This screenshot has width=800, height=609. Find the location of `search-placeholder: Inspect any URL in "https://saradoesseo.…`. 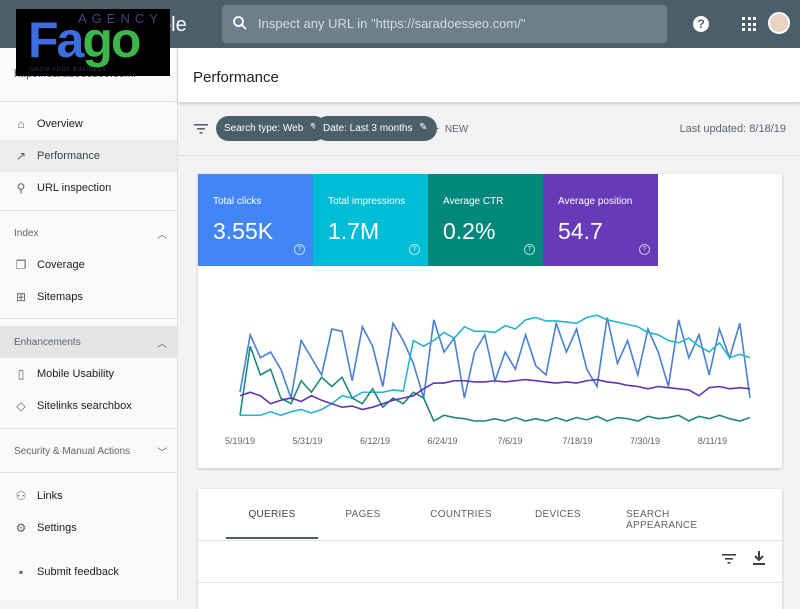

search-placeholder: Inspect any URL in "https://saradoesseo.… is located at coordinates (392, 23).